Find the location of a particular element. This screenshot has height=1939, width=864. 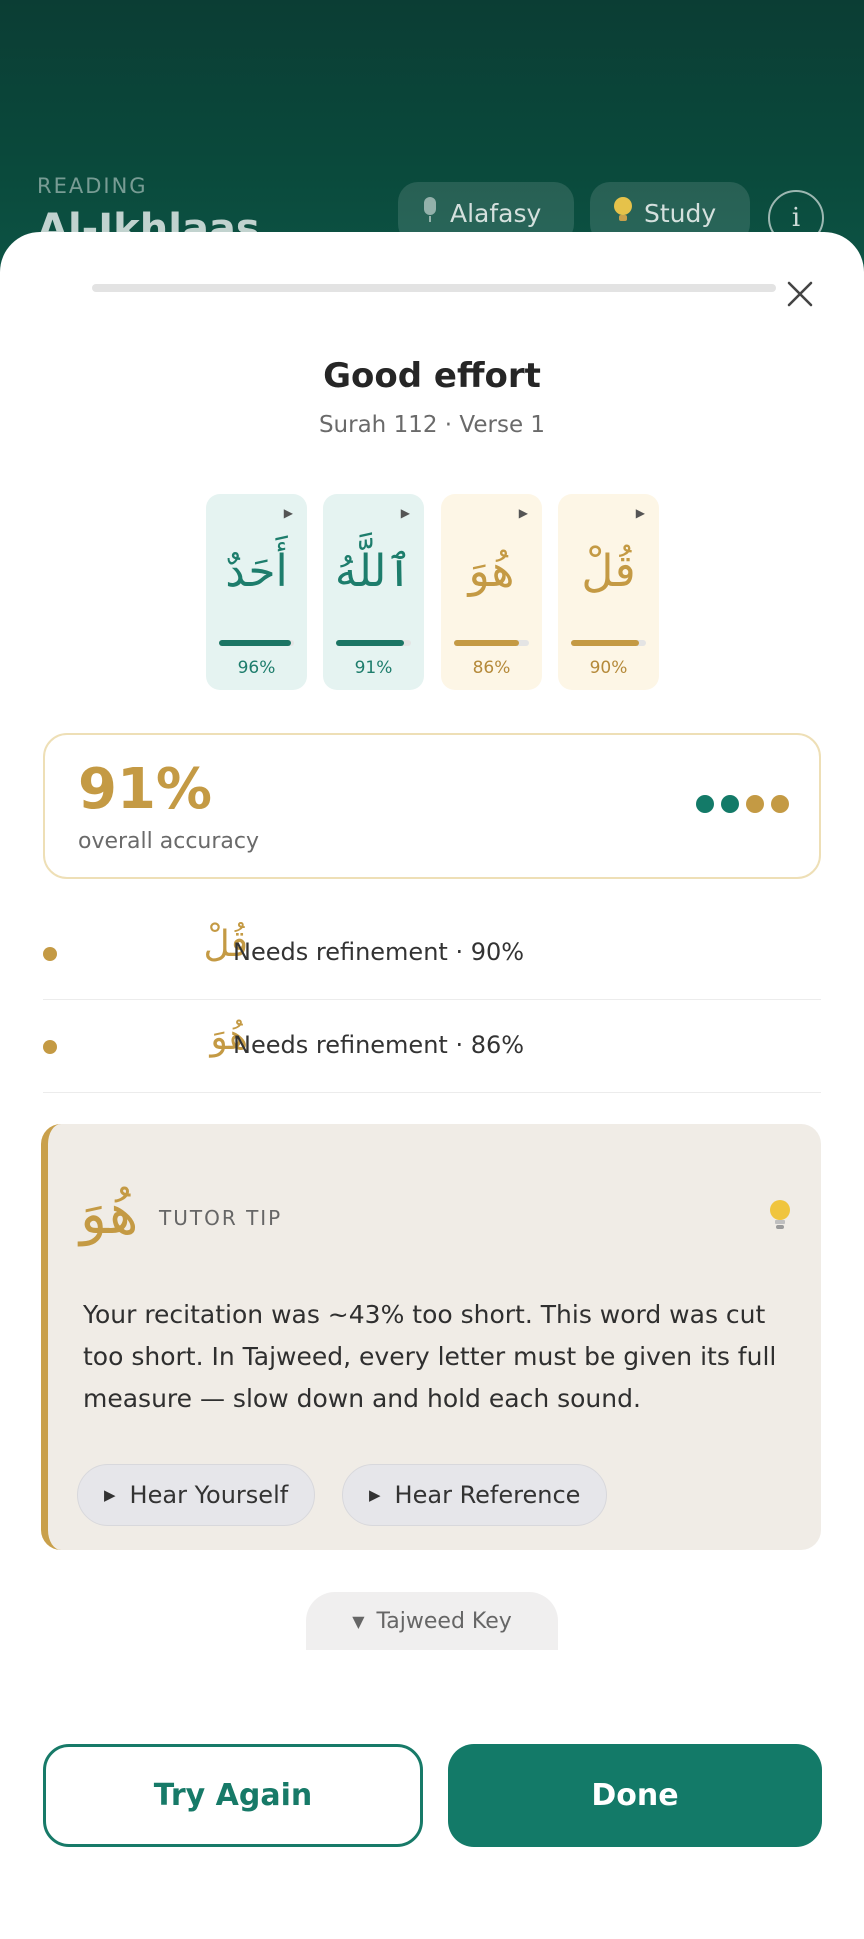

word-score: 86% is located at coordinates (491, 668).